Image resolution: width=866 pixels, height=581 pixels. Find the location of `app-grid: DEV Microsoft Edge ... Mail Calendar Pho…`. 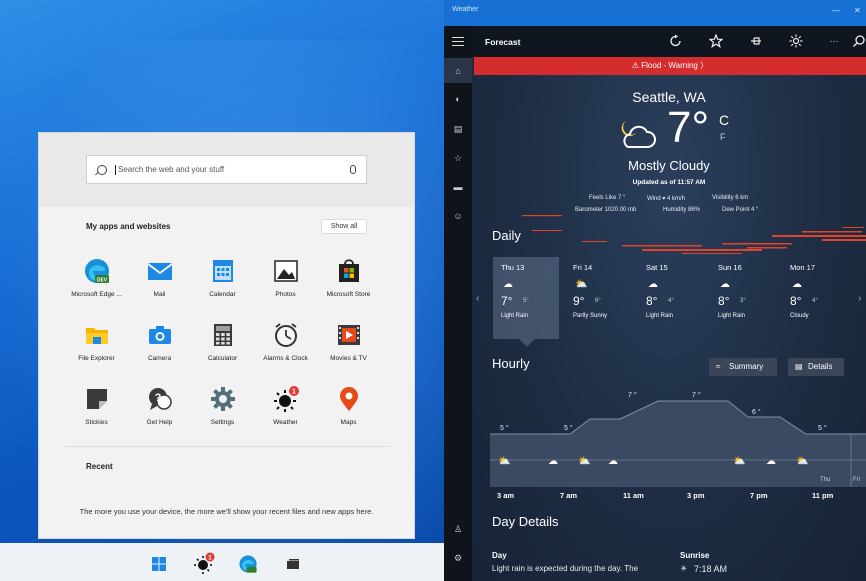

app-grid: DEV Microsoft Edge ... Mail Calendar Pho… is located at coordinates (235, 351).